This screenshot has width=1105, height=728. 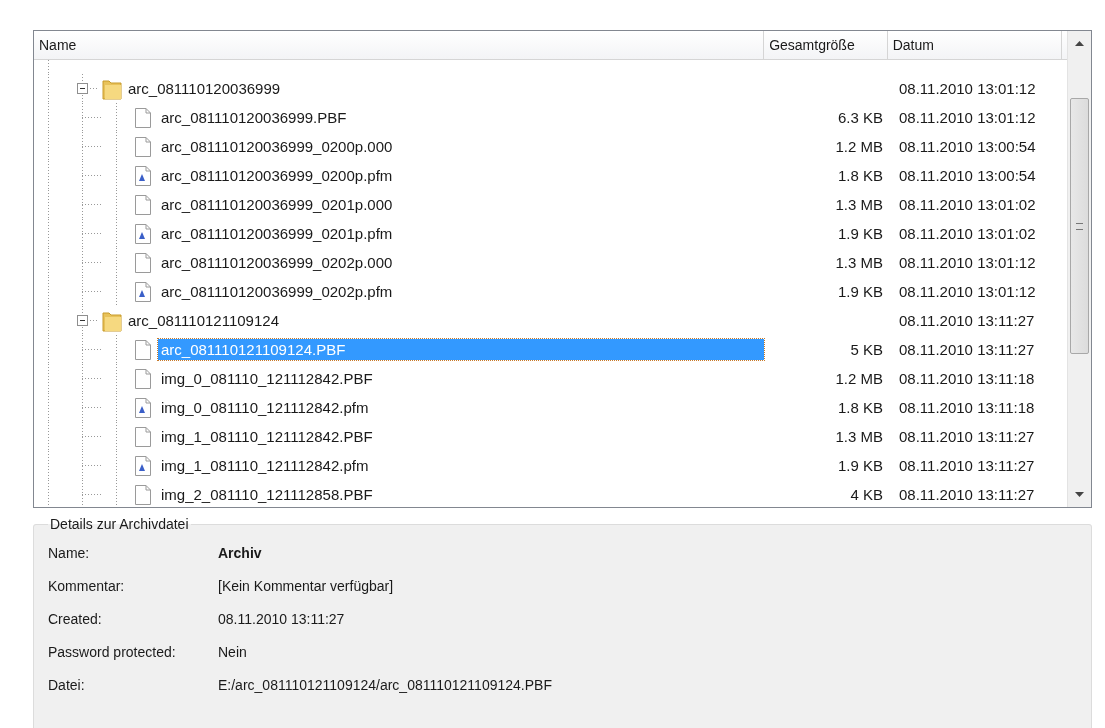 What do you see at coordinates (399, 45) in the screenshot?
I see `column-header: Name` at bounding box center [399, 45].